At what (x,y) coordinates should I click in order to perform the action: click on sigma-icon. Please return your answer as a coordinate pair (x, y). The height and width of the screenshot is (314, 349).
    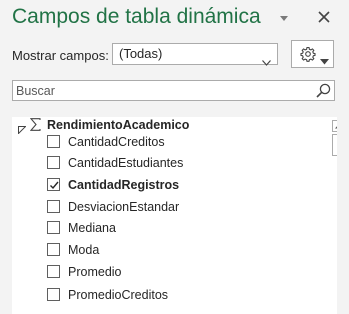
    Looking at the image, I should click on (35, 124).